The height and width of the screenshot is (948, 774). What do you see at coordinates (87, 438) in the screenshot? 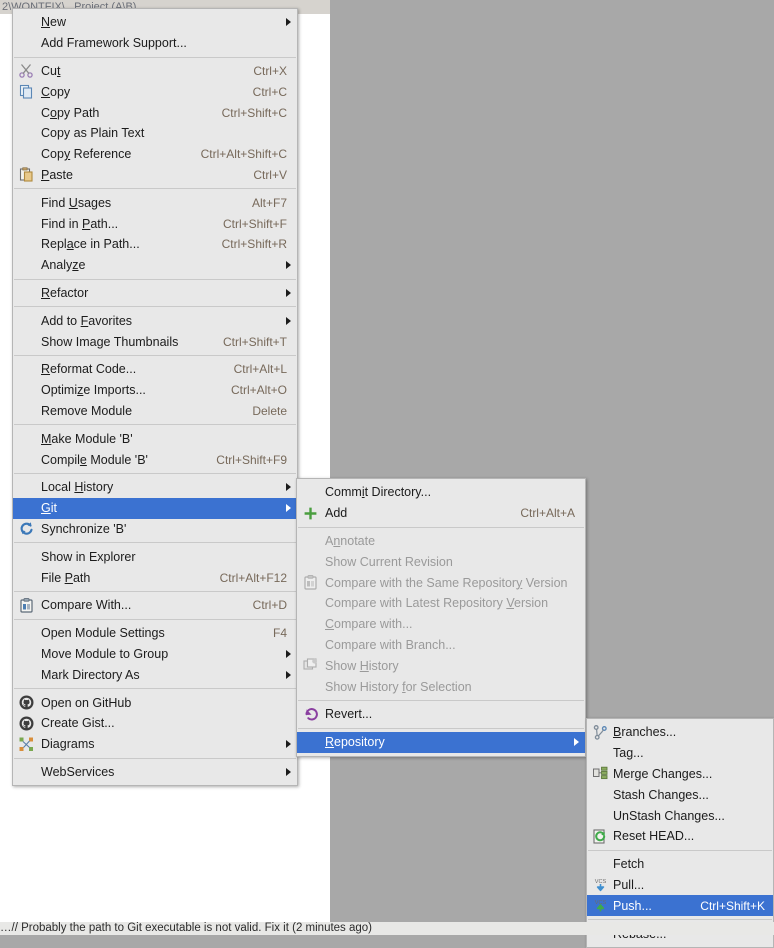
I see `menu-item-label: Make Module 'B'` at bounding box center [87, 438].